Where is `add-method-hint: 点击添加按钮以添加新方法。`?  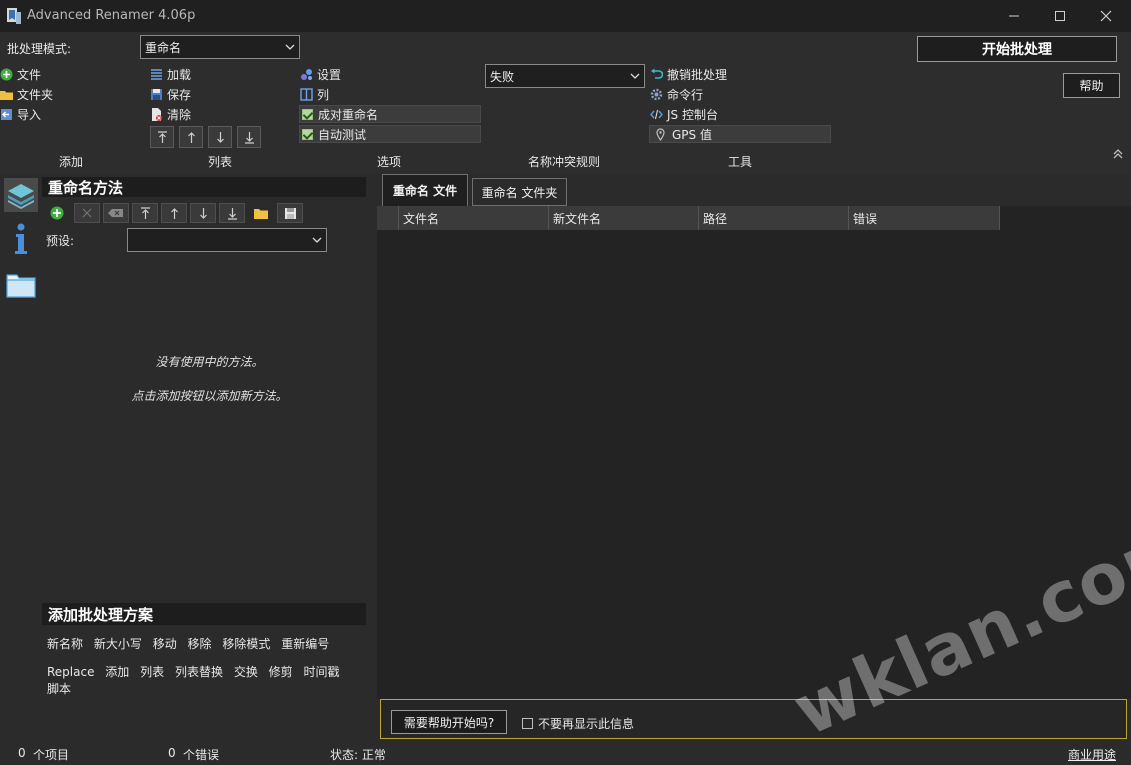
add-method-hint: 点击添加按钮以添加新方法。 is located at coordinates (209, 396).